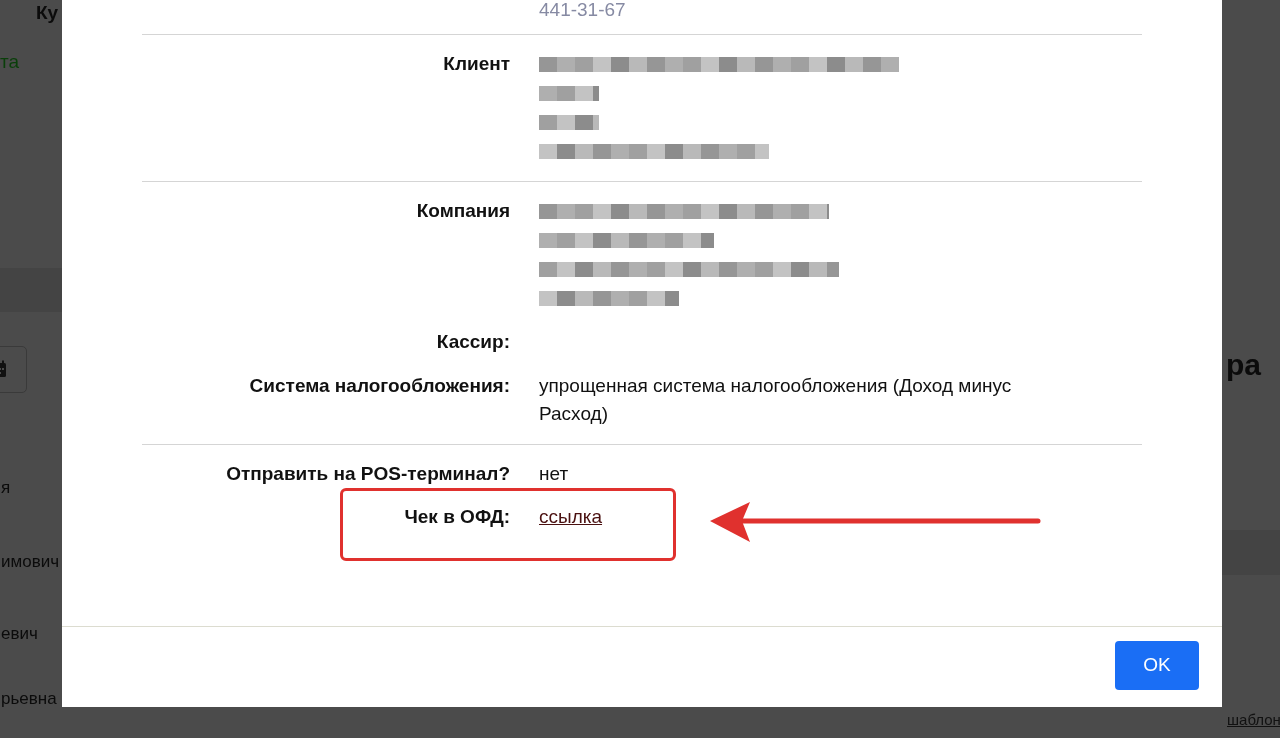 The height and width of the screenshot is (738, 1280). Describe the element at coordinates (462, 211) in the screenshot. I see `field-label: Компания` at that location.